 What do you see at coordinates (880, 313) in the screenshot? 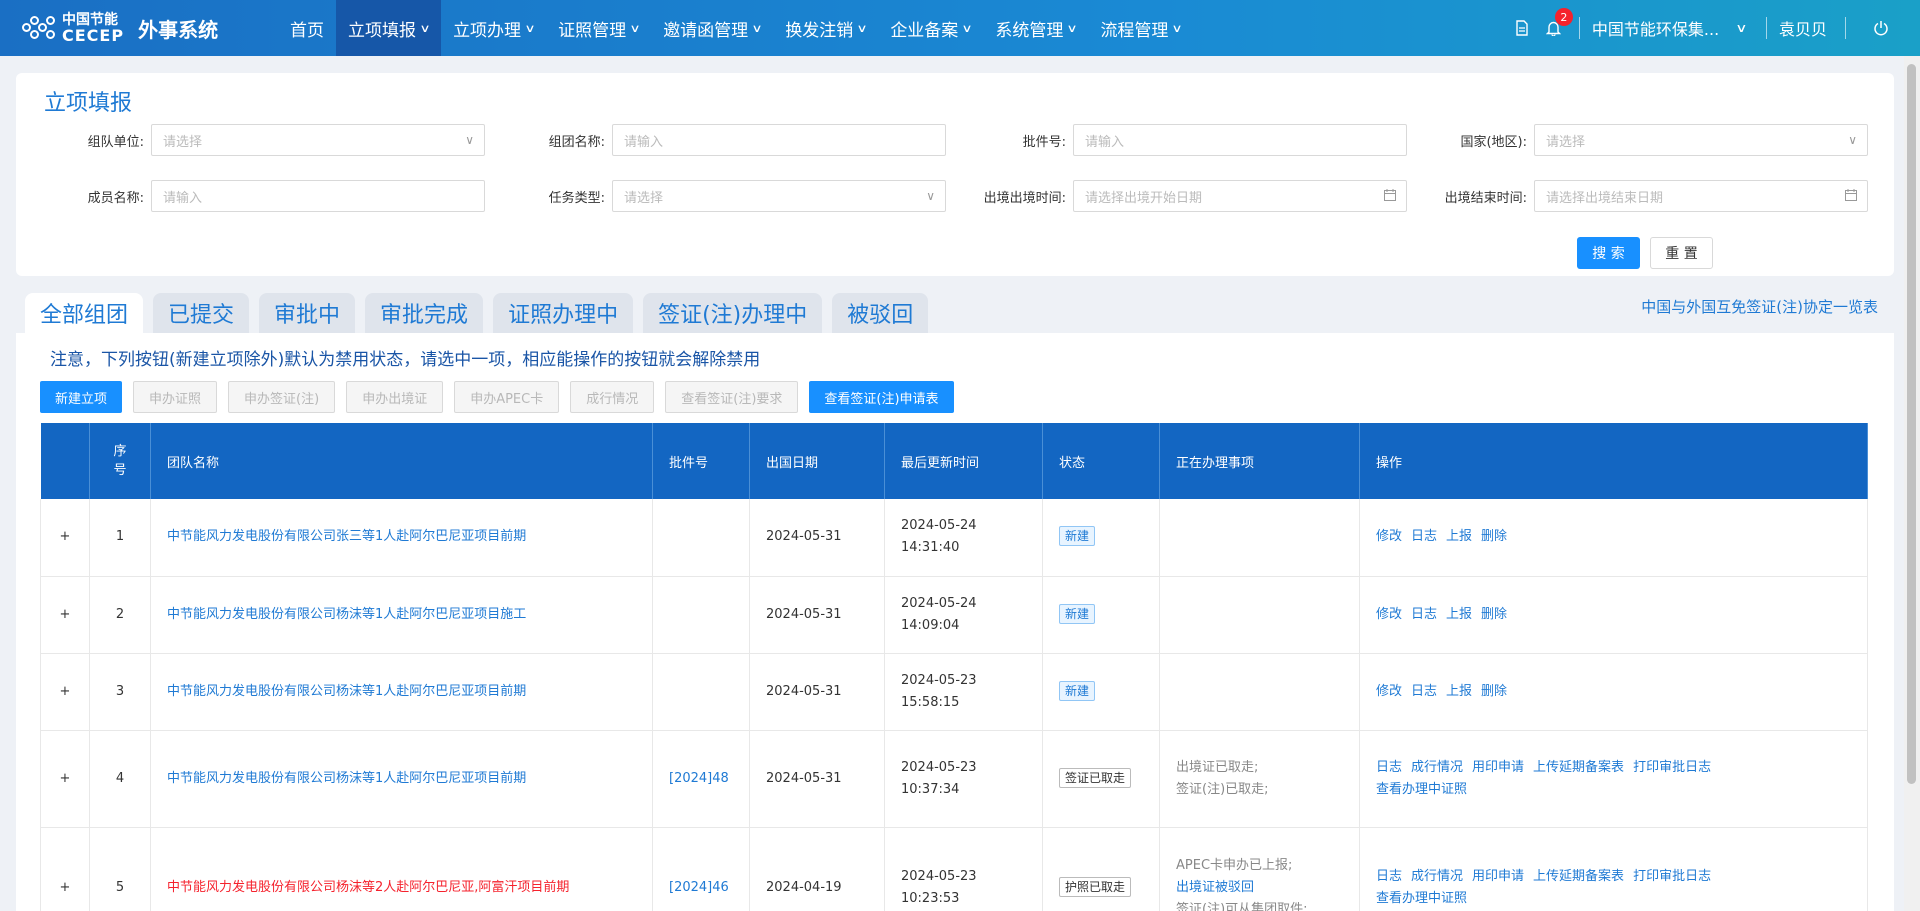
I see `tab-rejected: 被驳回` at bounding box center [880, 313].